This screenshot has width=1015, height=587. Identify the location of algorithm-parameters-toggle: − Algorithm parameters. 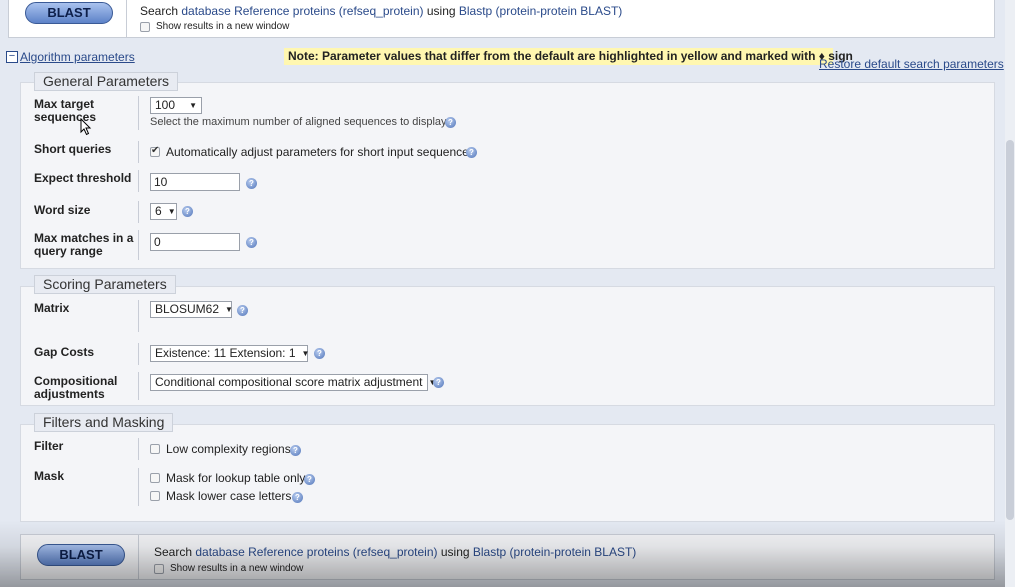
(70, 57).